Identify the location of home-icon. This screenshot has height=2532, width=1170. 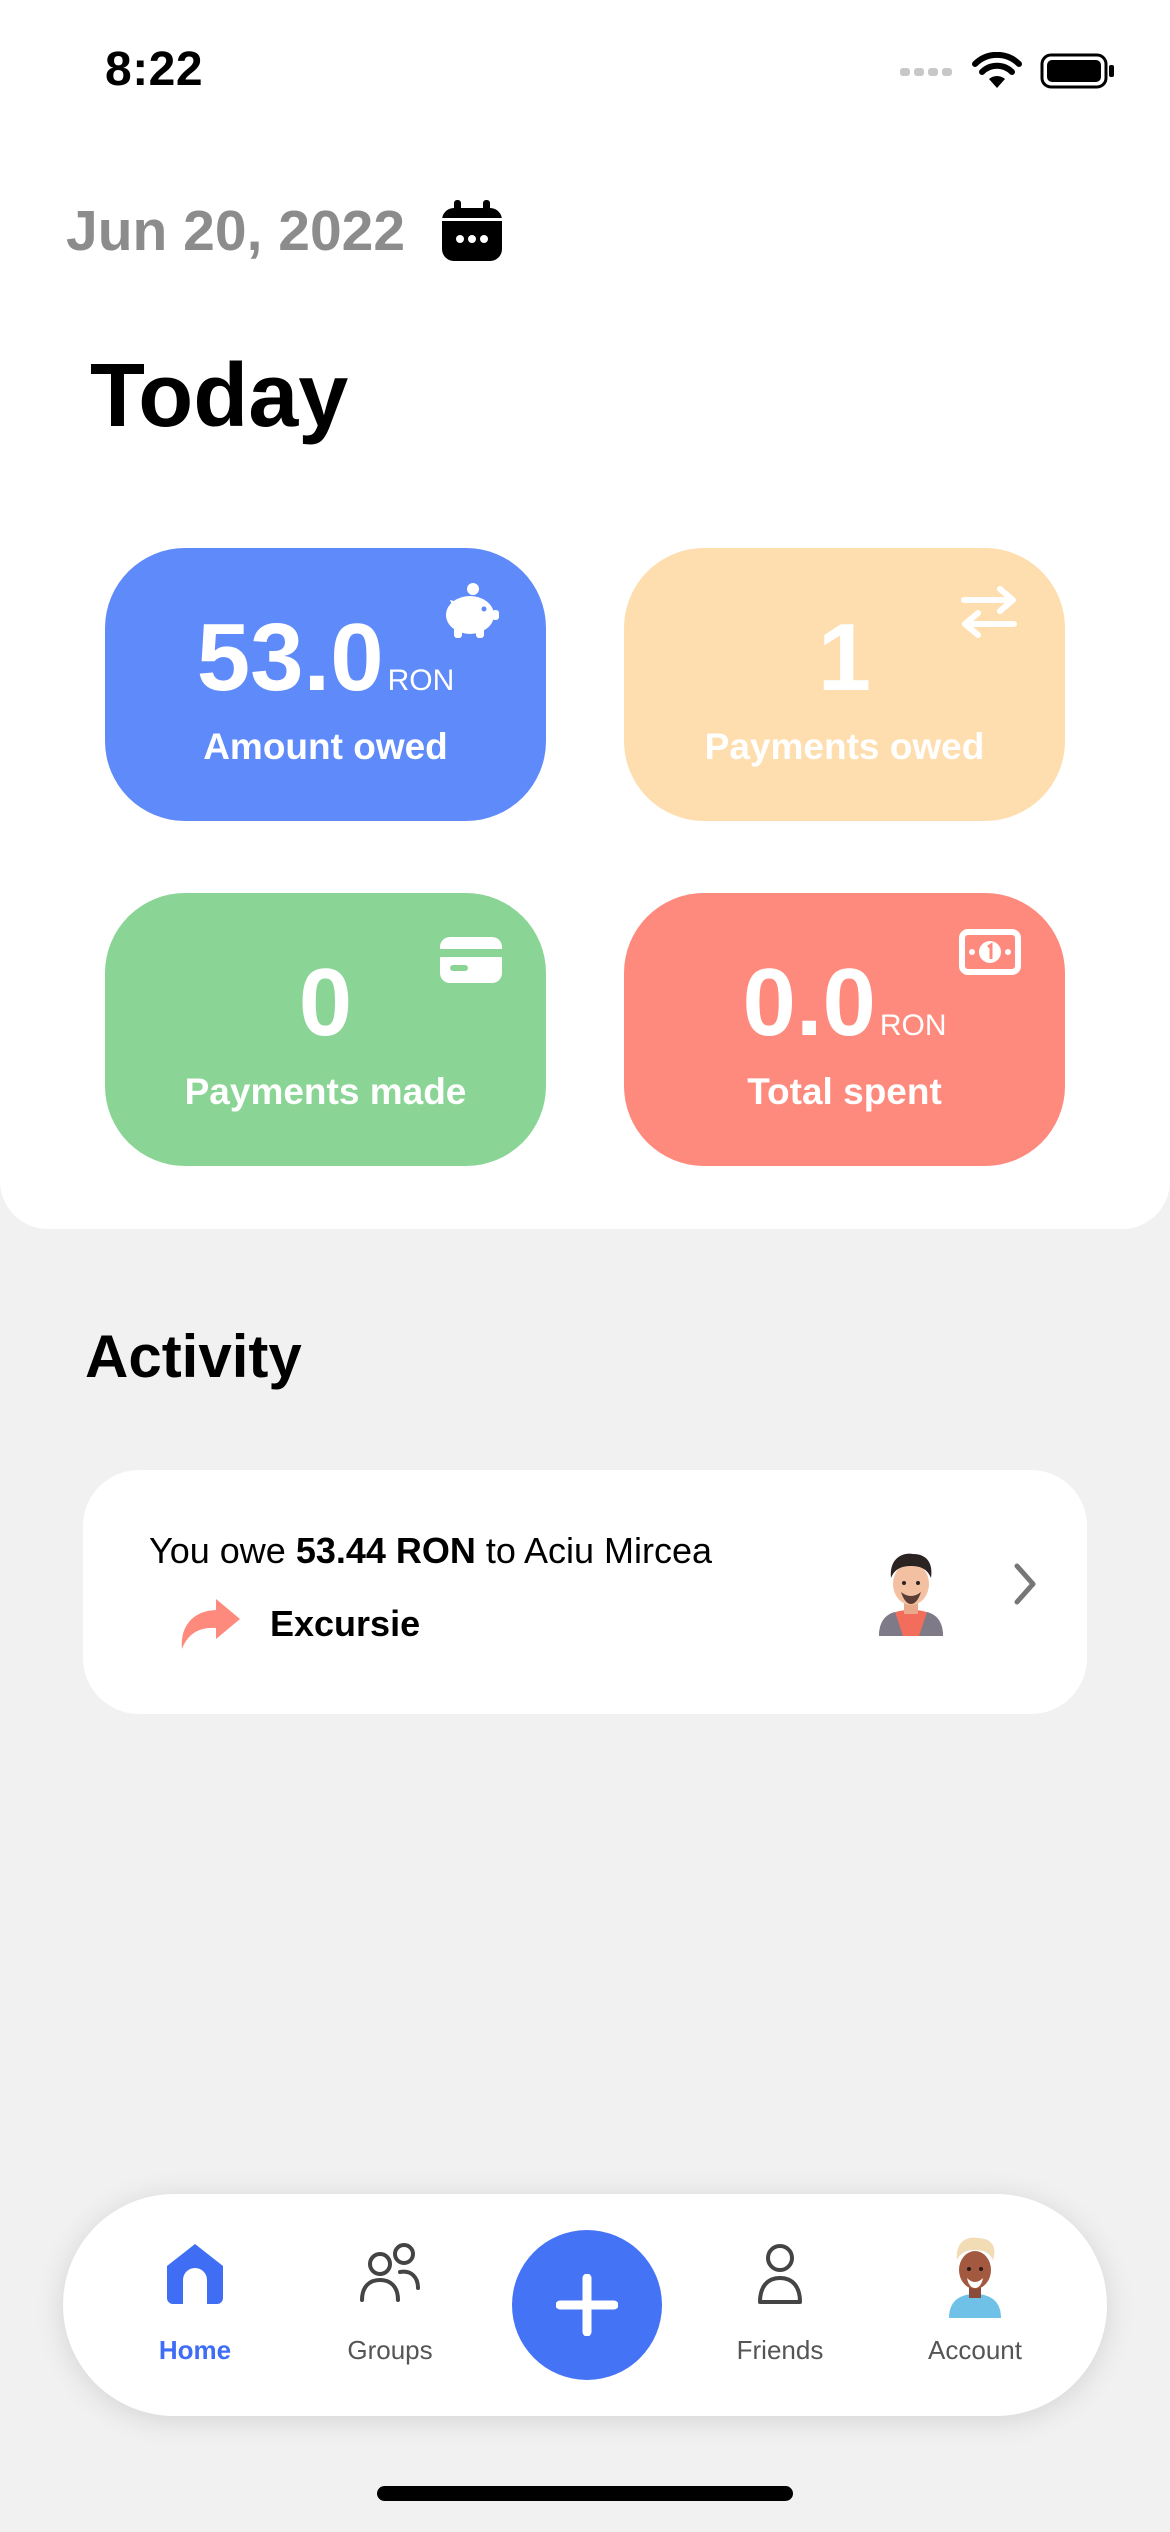
(195, 2274).